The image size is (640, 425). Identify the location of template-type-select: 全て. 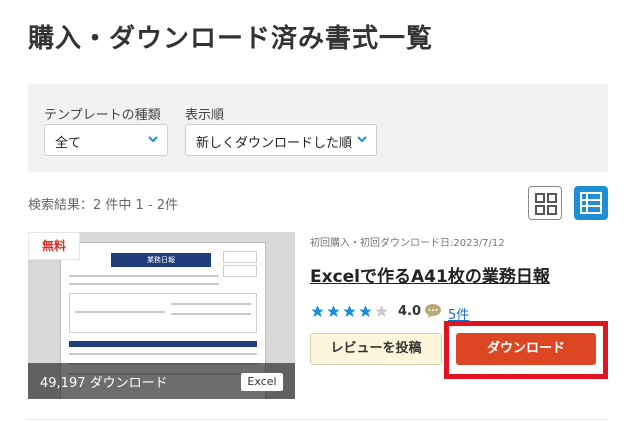
(106, 140).